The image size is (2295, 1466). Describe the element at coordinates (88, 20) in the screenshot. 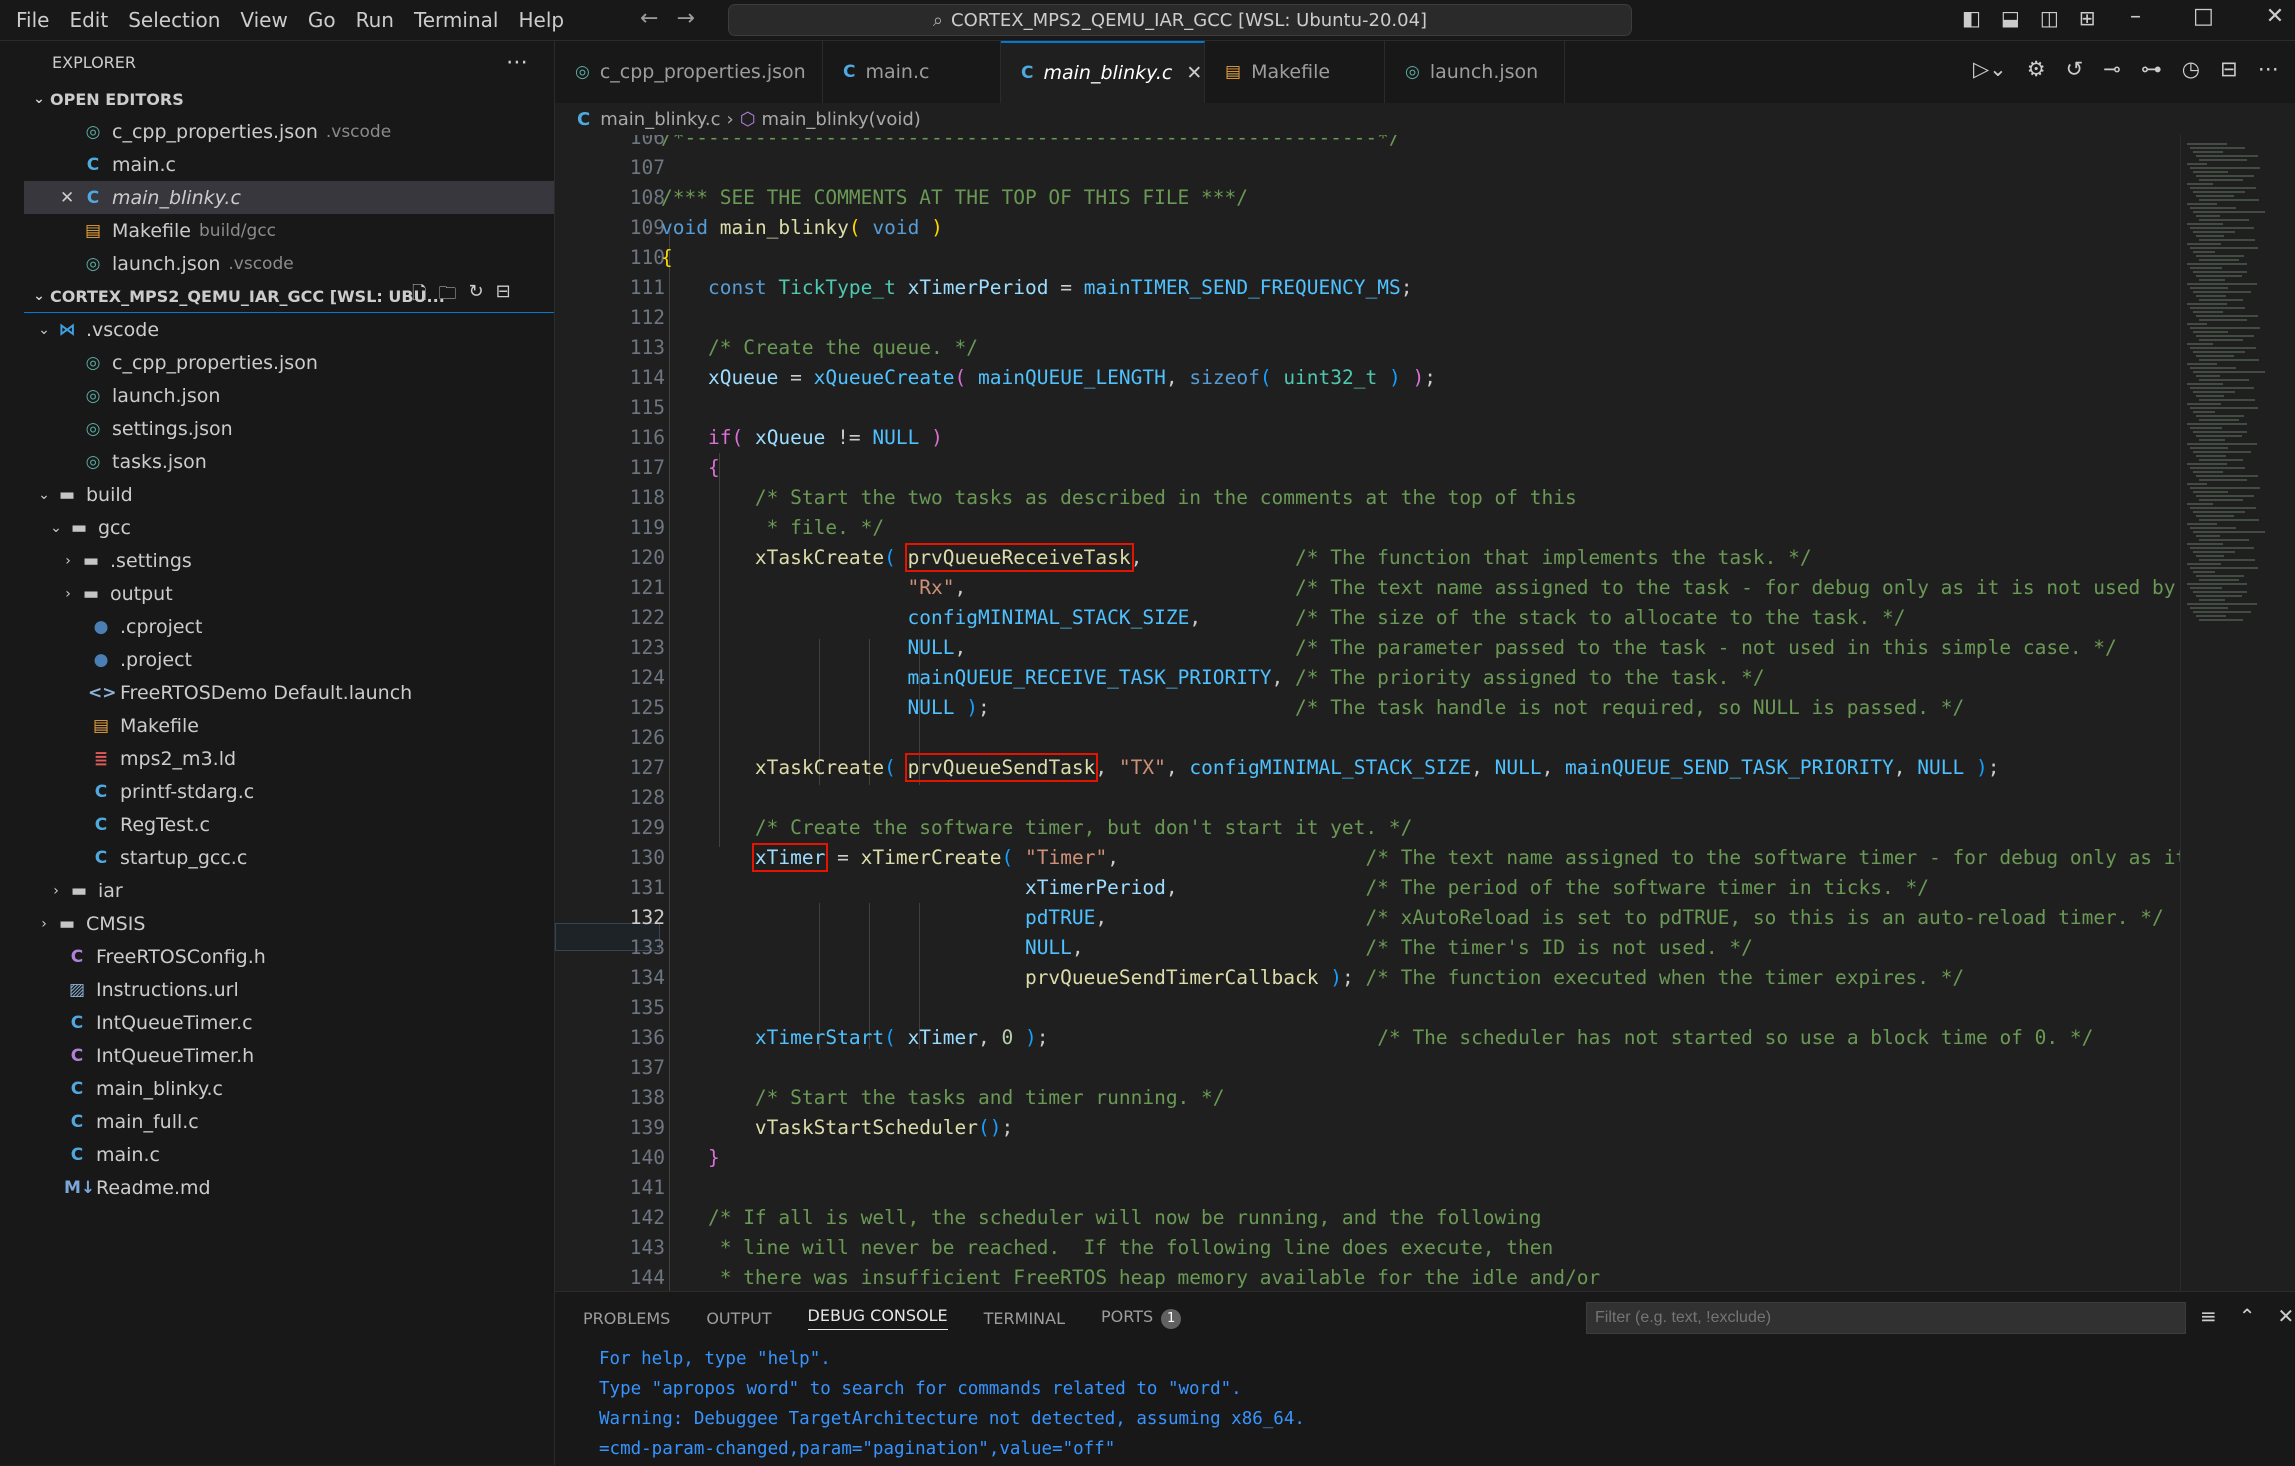

I see `menu-edit: Edit` at that location.